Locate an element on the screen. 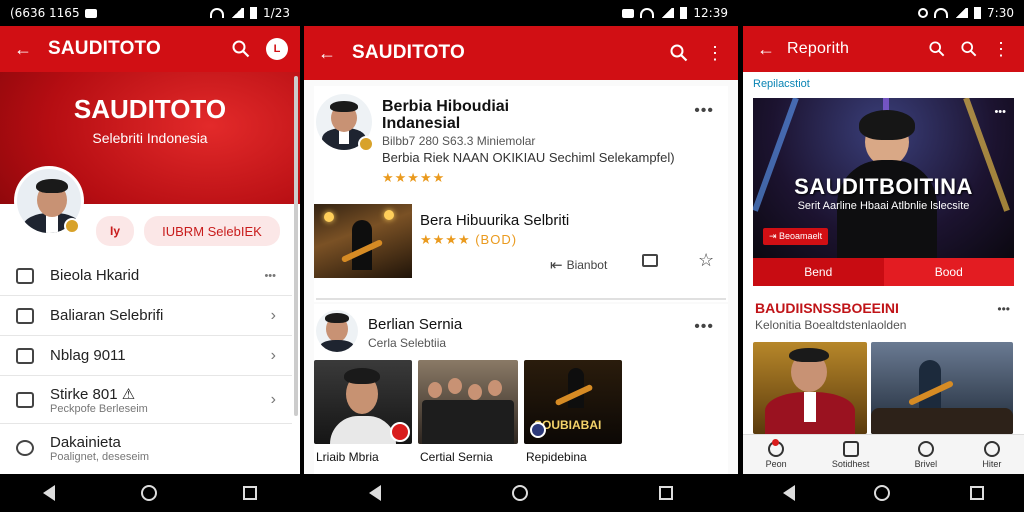 This screenshot has width=1024, height=512. app-bar: ← SAUDITOTO ⋮ is located at coordinates (521, 53).